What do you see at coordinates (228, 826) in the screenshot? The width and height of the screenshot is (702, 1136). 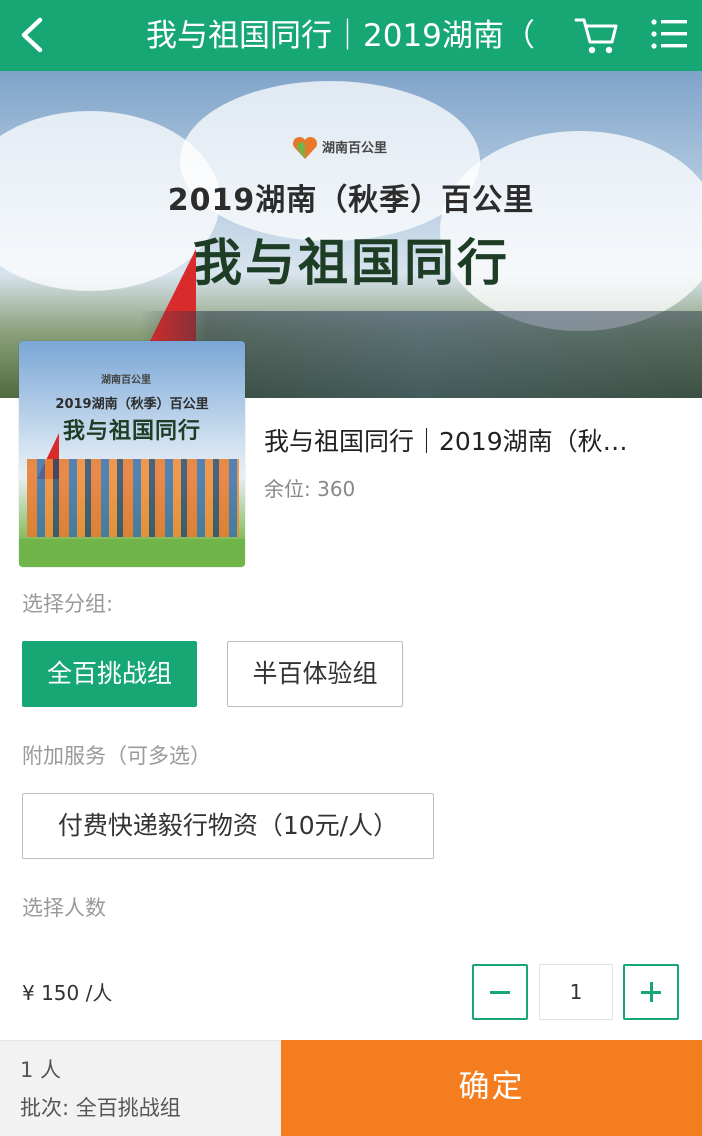 I see `service-option-express: 付费快递毅行物资（10元/人）` at bounding box center [228, 826].